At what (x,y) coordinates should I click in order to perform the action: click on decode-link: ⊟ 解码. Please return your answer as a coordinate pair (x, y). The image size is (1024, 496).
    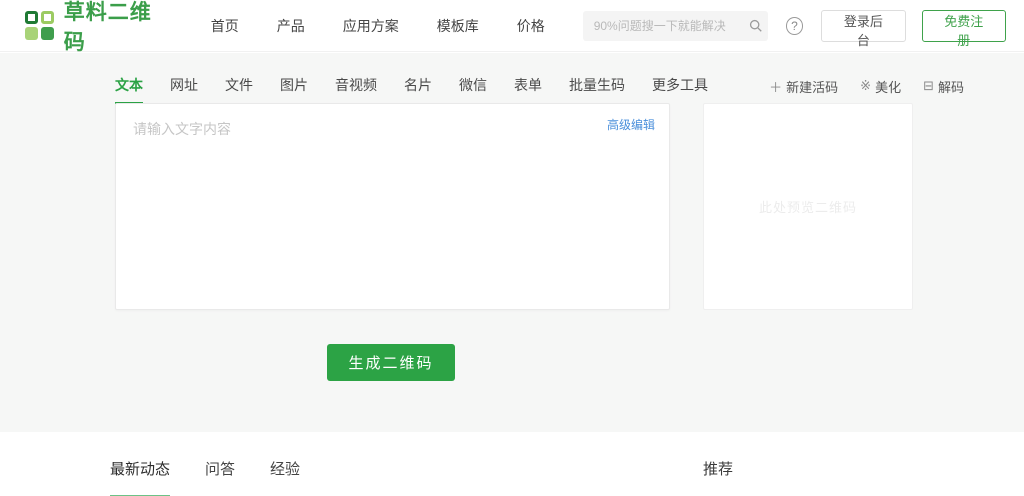
    Looking at the image, I should click on (943, 90).